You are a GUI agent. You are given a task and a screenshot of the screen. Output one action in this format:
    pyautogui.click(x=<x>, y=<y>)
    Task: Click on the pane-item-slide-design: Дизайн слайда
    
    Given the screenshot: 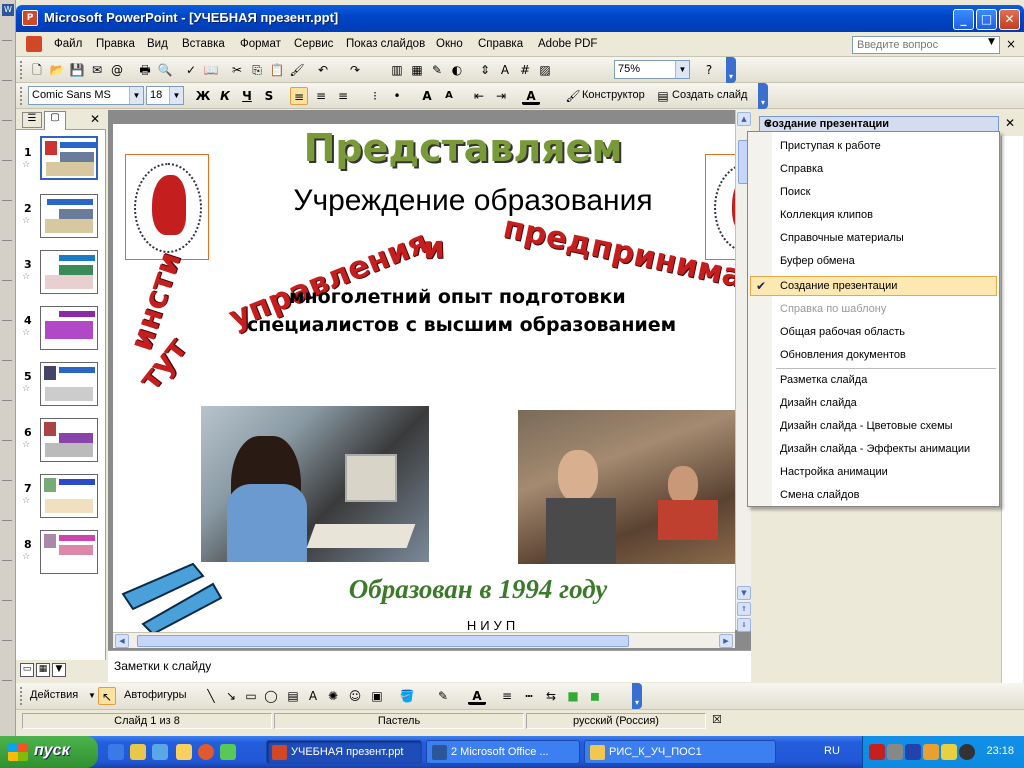 What is the action you would take?
    pyautogui.click(x=818, y=403)
    